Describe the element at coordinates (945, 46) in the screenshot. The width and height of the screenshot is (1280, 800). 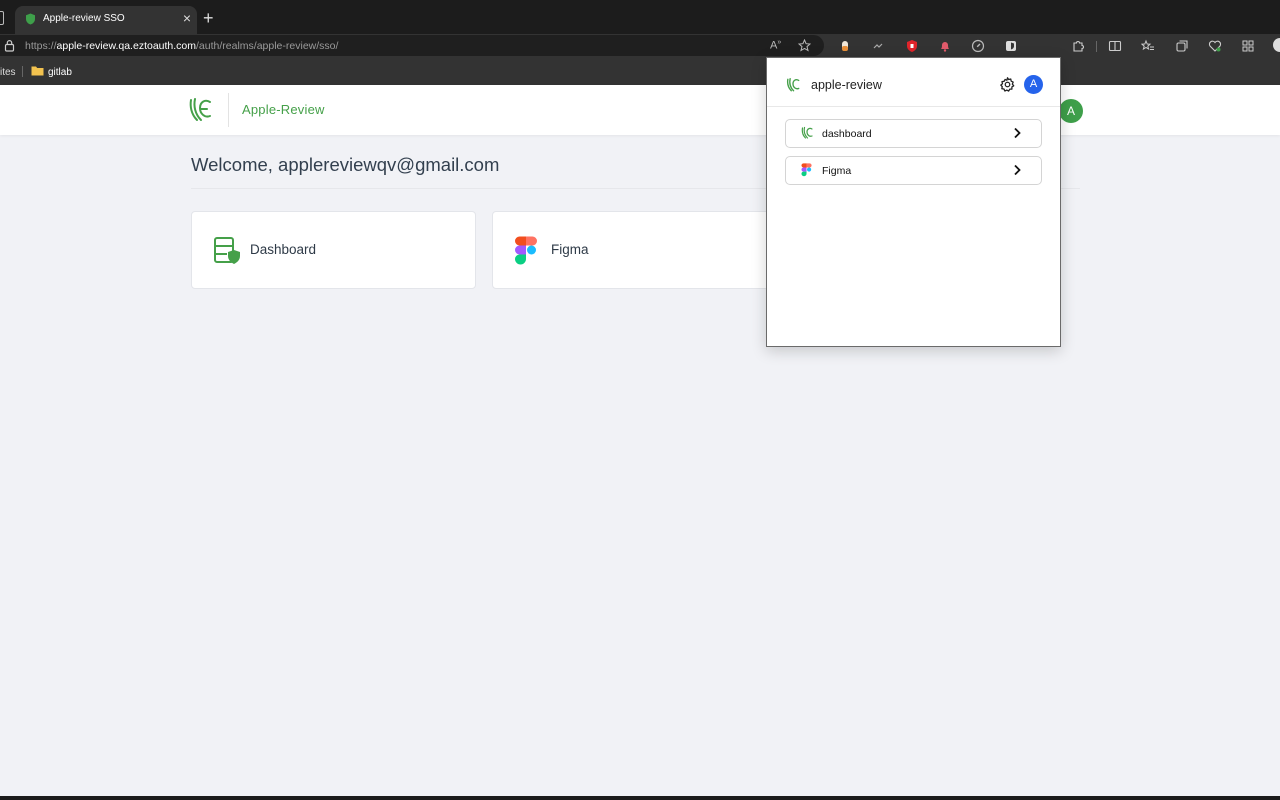
I see `bell-extension-icon` at that location.